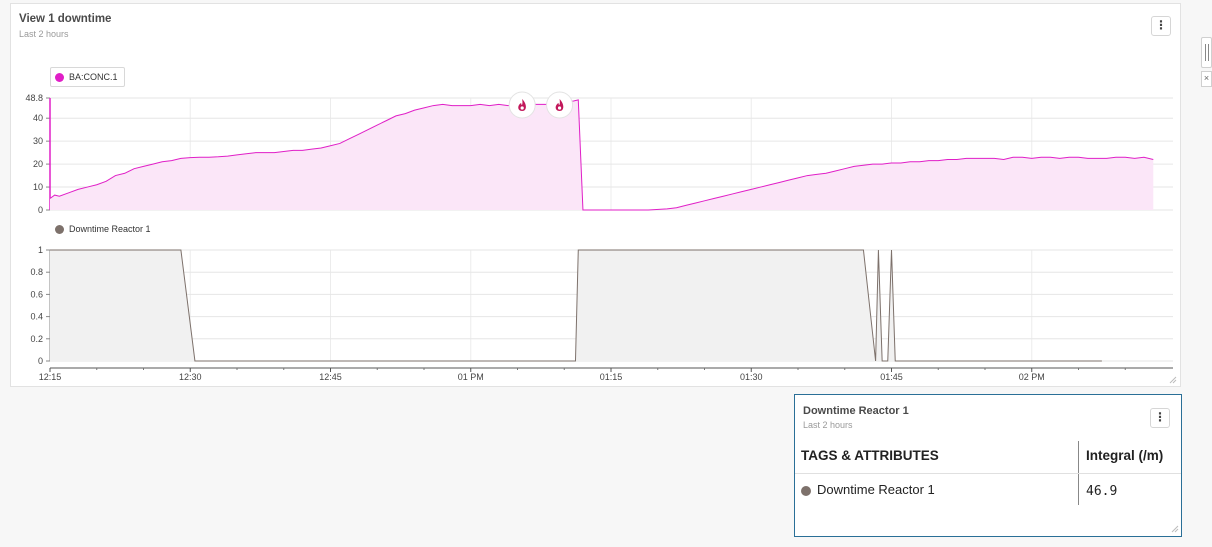 The height and width of the screenshot is (547, 1212). I want to click on table-panel-title: Downtime Reactor 1, so click(856, 411).